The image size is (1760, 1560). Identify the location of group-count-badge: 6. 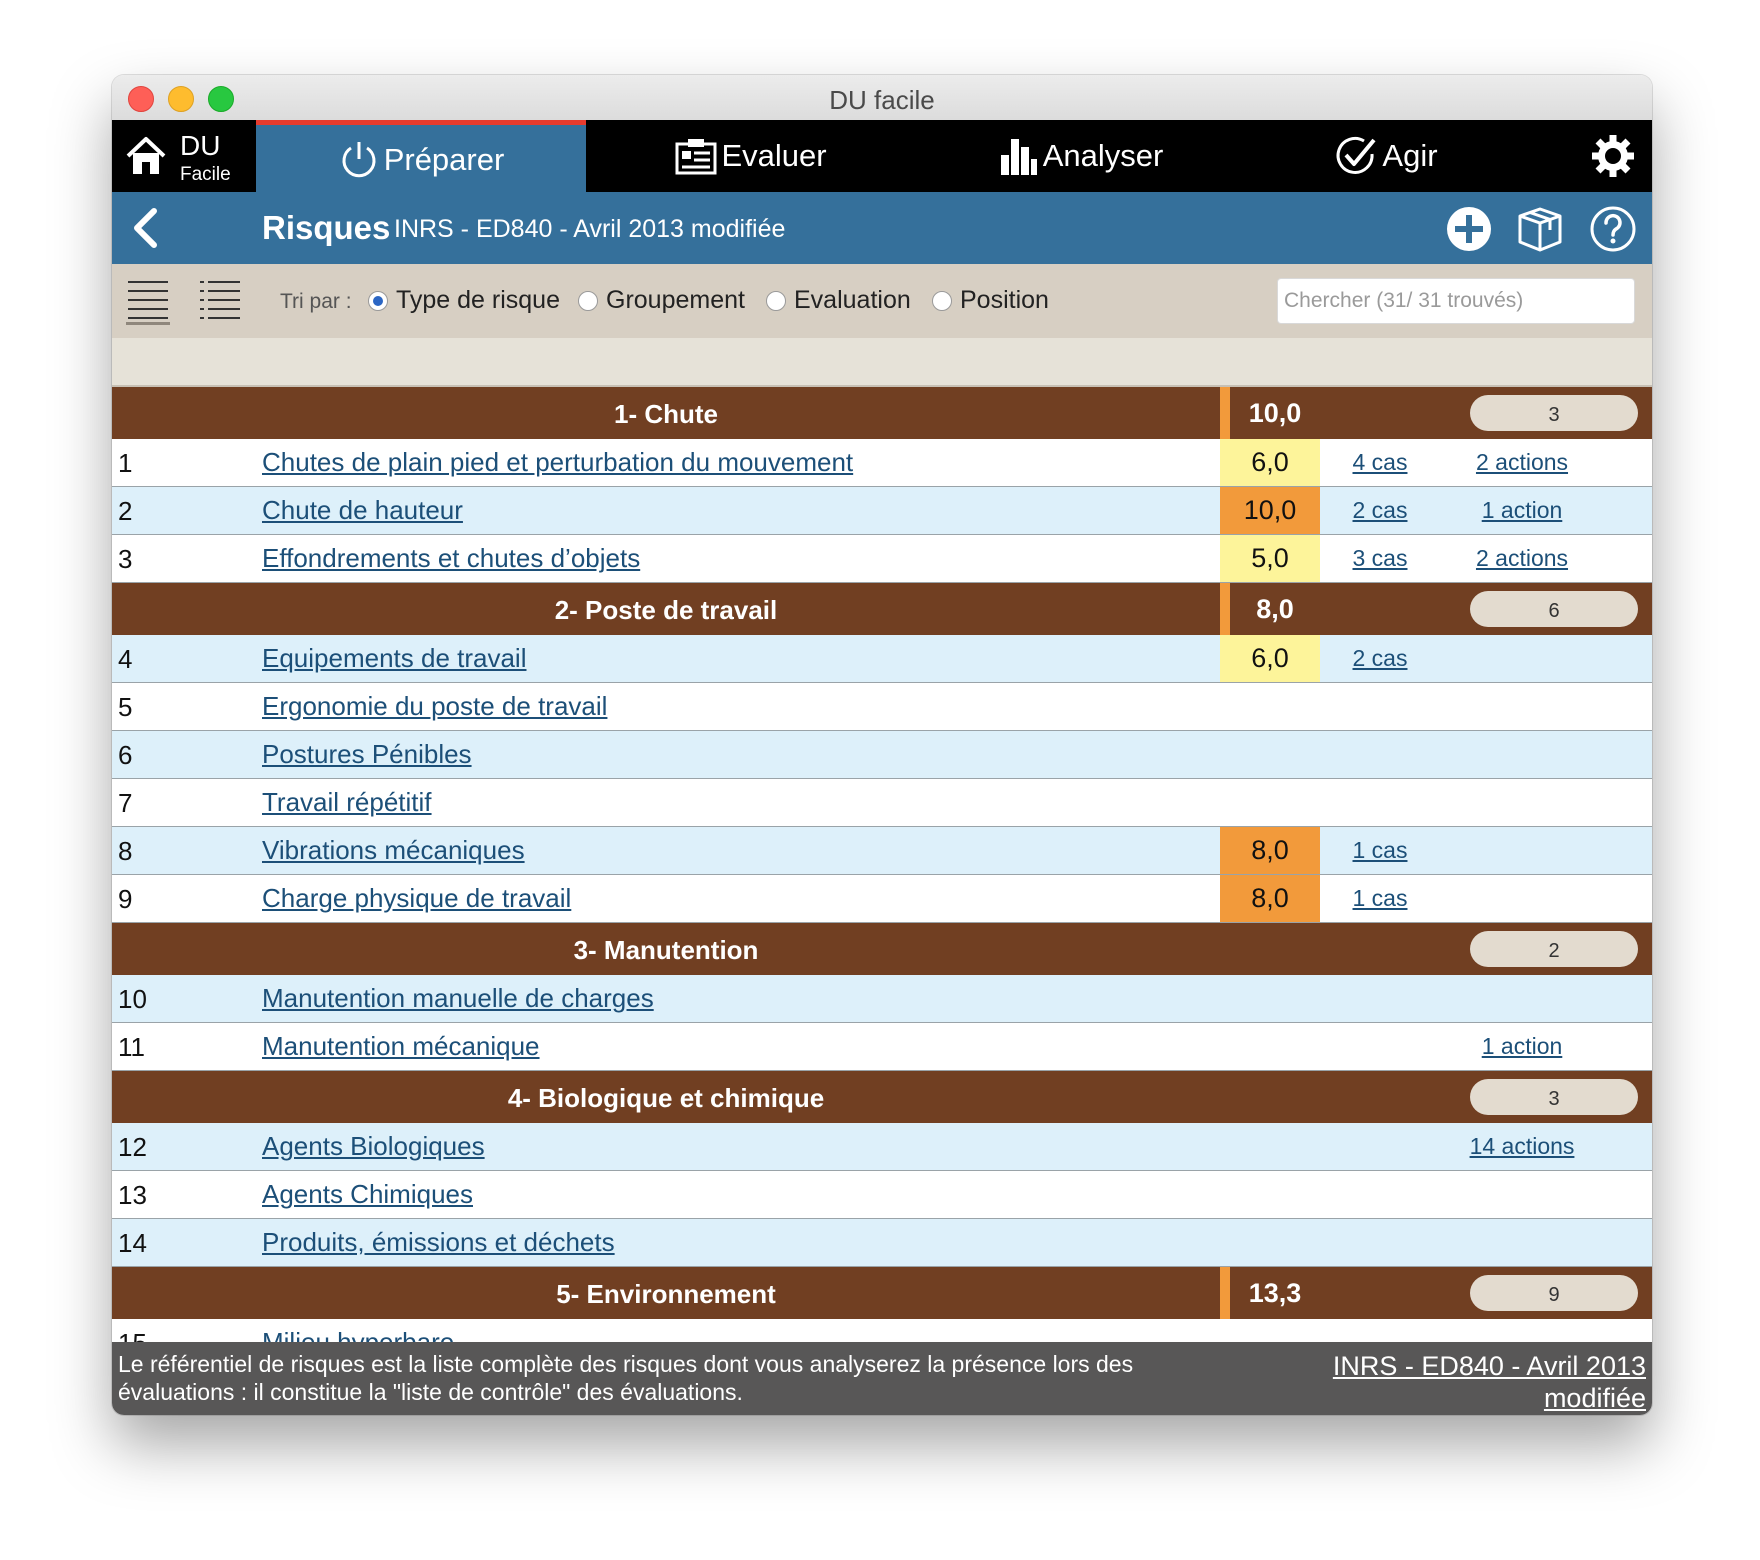
(1554, 609).